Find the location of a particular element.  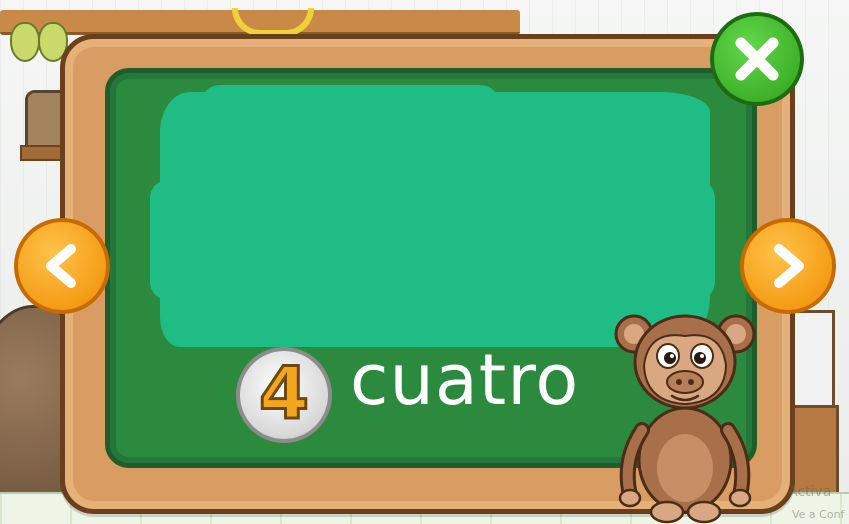

activation-watermark: Activa is located at coordinates (810, 492).